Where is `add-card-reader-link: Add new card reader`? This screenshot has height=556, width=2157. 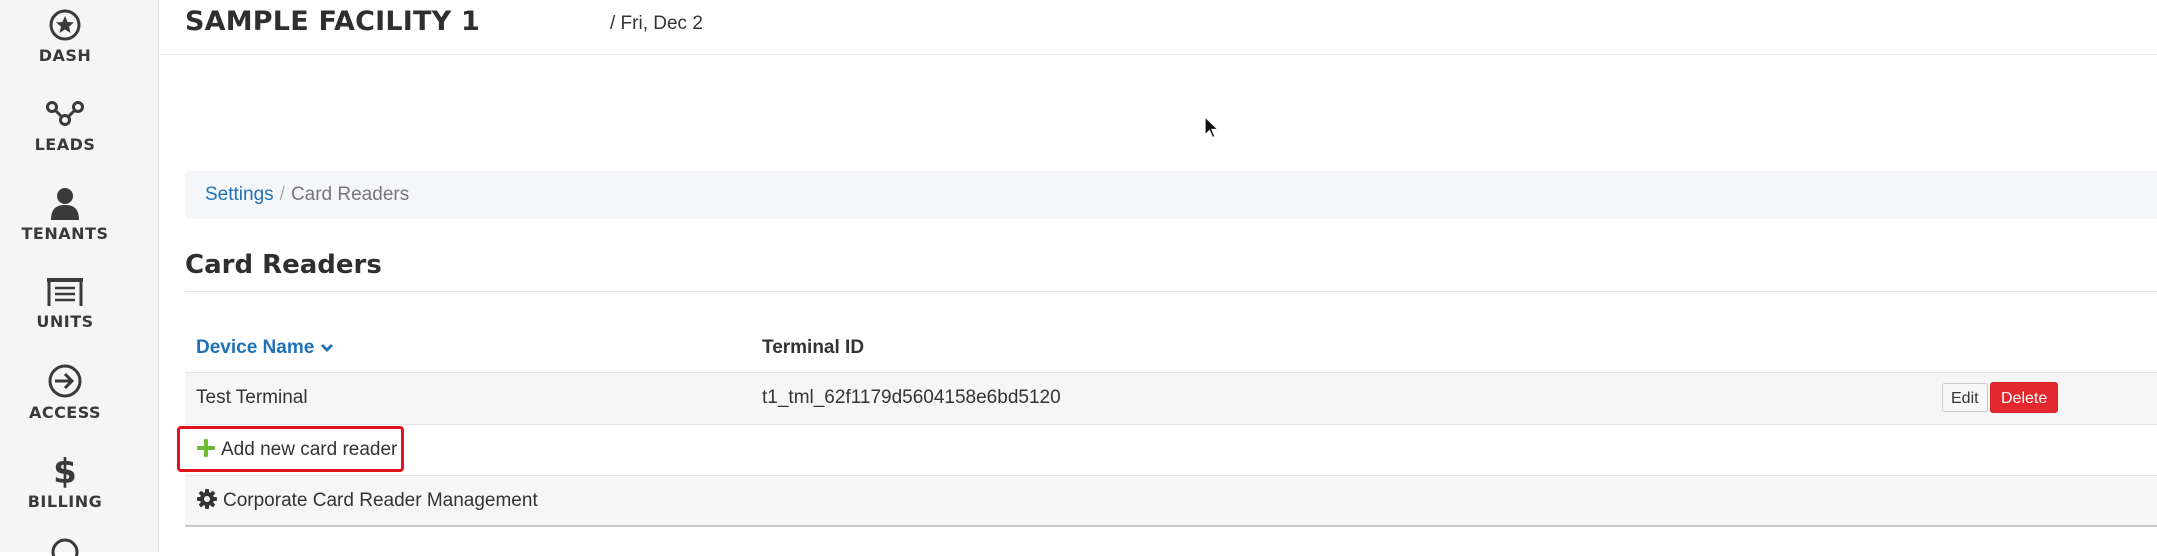 add-card-reader-link: Add new card reader is located at coordinates (297, 450).